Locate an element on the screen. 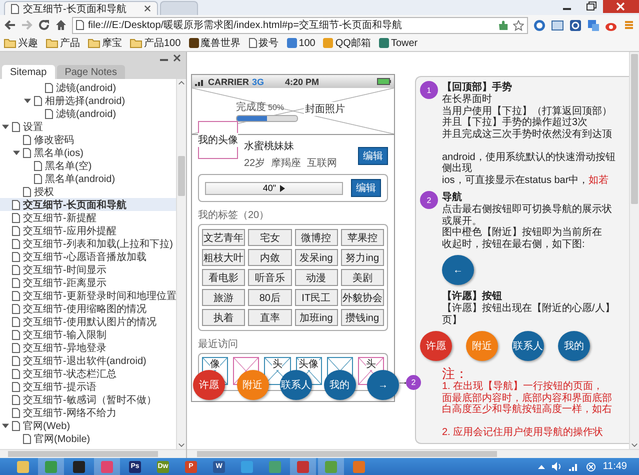 The image size is (639, 475). battery-icon is located at coordinates (384, 81).